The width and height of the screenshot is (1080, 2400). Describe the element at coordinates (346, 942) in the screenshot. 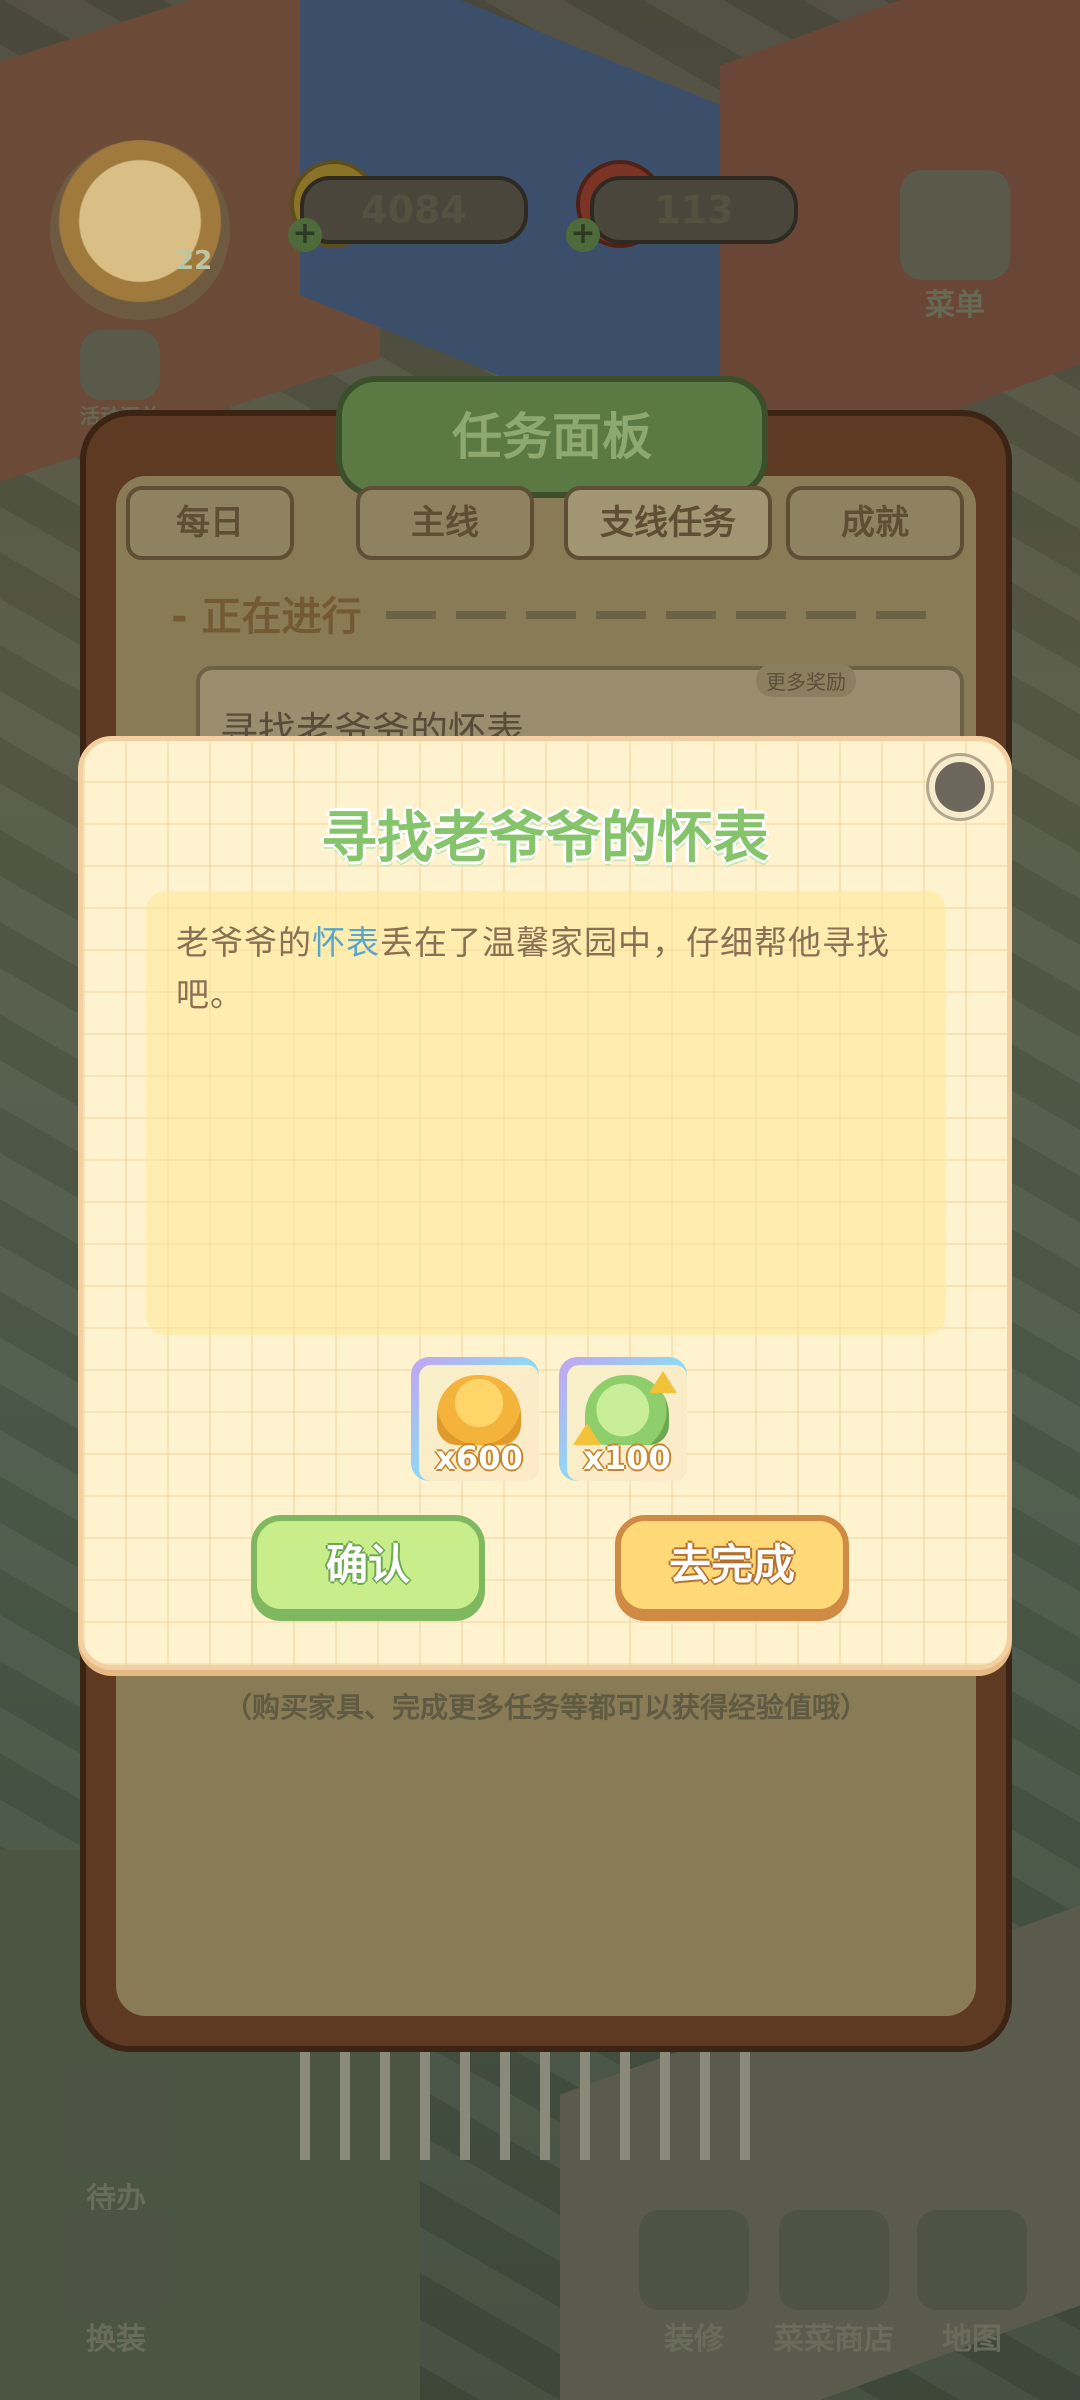

I see `description-highlight: 怀表` at that location.